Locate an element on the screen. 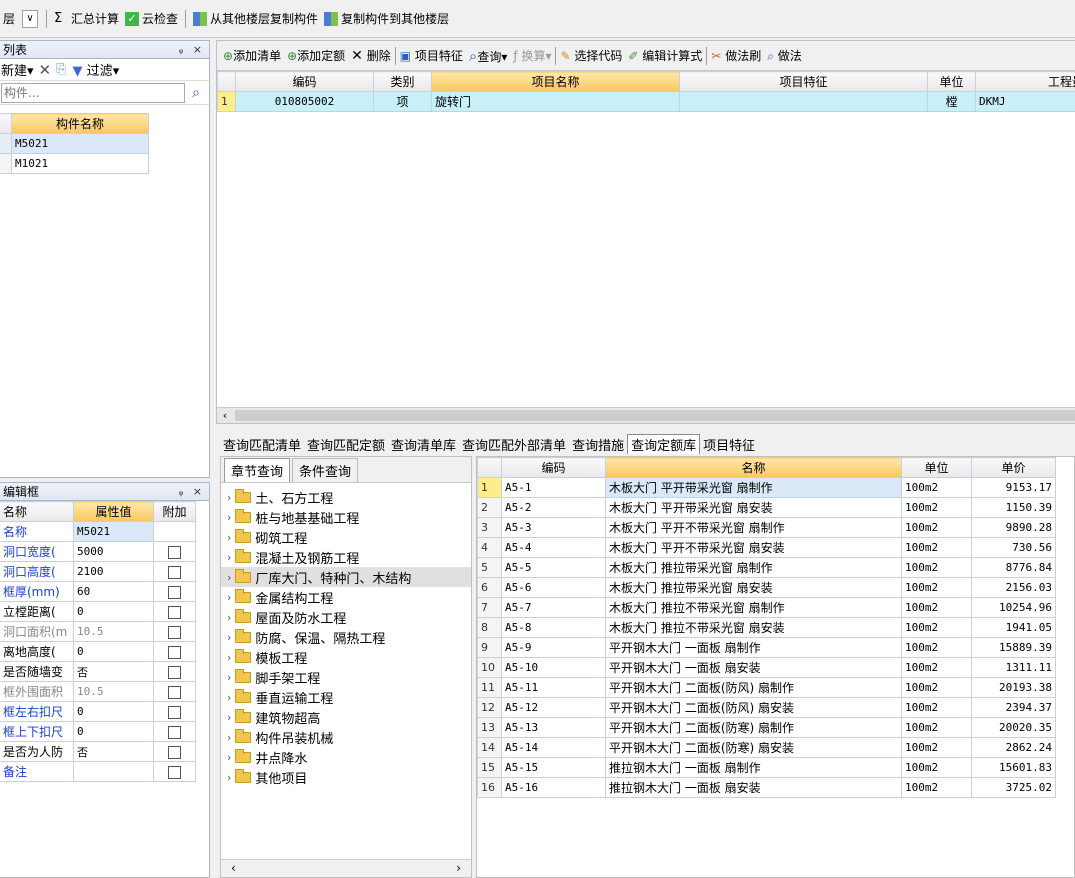  tree-item: › 建筑物超高 is located at coordinates (346, 717).